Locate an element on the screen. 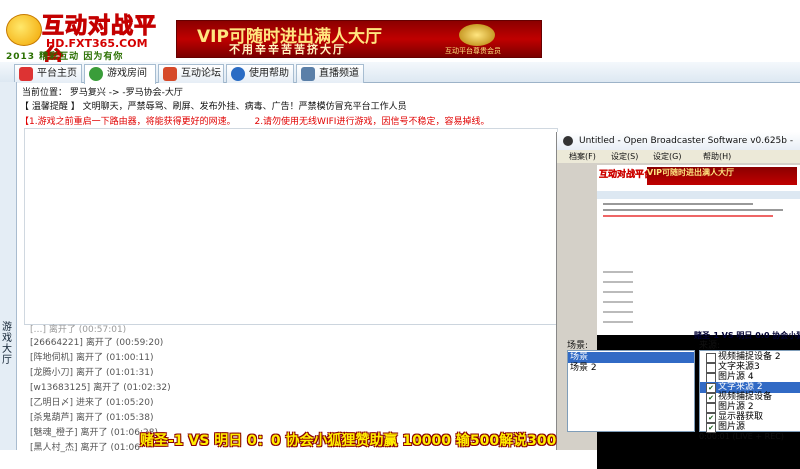 The width and height of the screenshot is (800, 469). preview-header: 互动对战平台 VIP可随时进出满人大厅 is located at coordinates (698, 178).